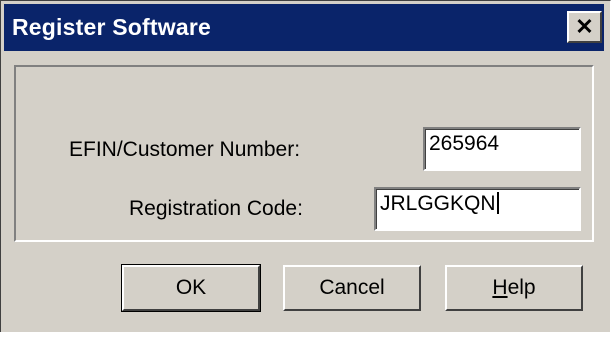  I want to click on cancel-button: Cancel, so click(352, 288).